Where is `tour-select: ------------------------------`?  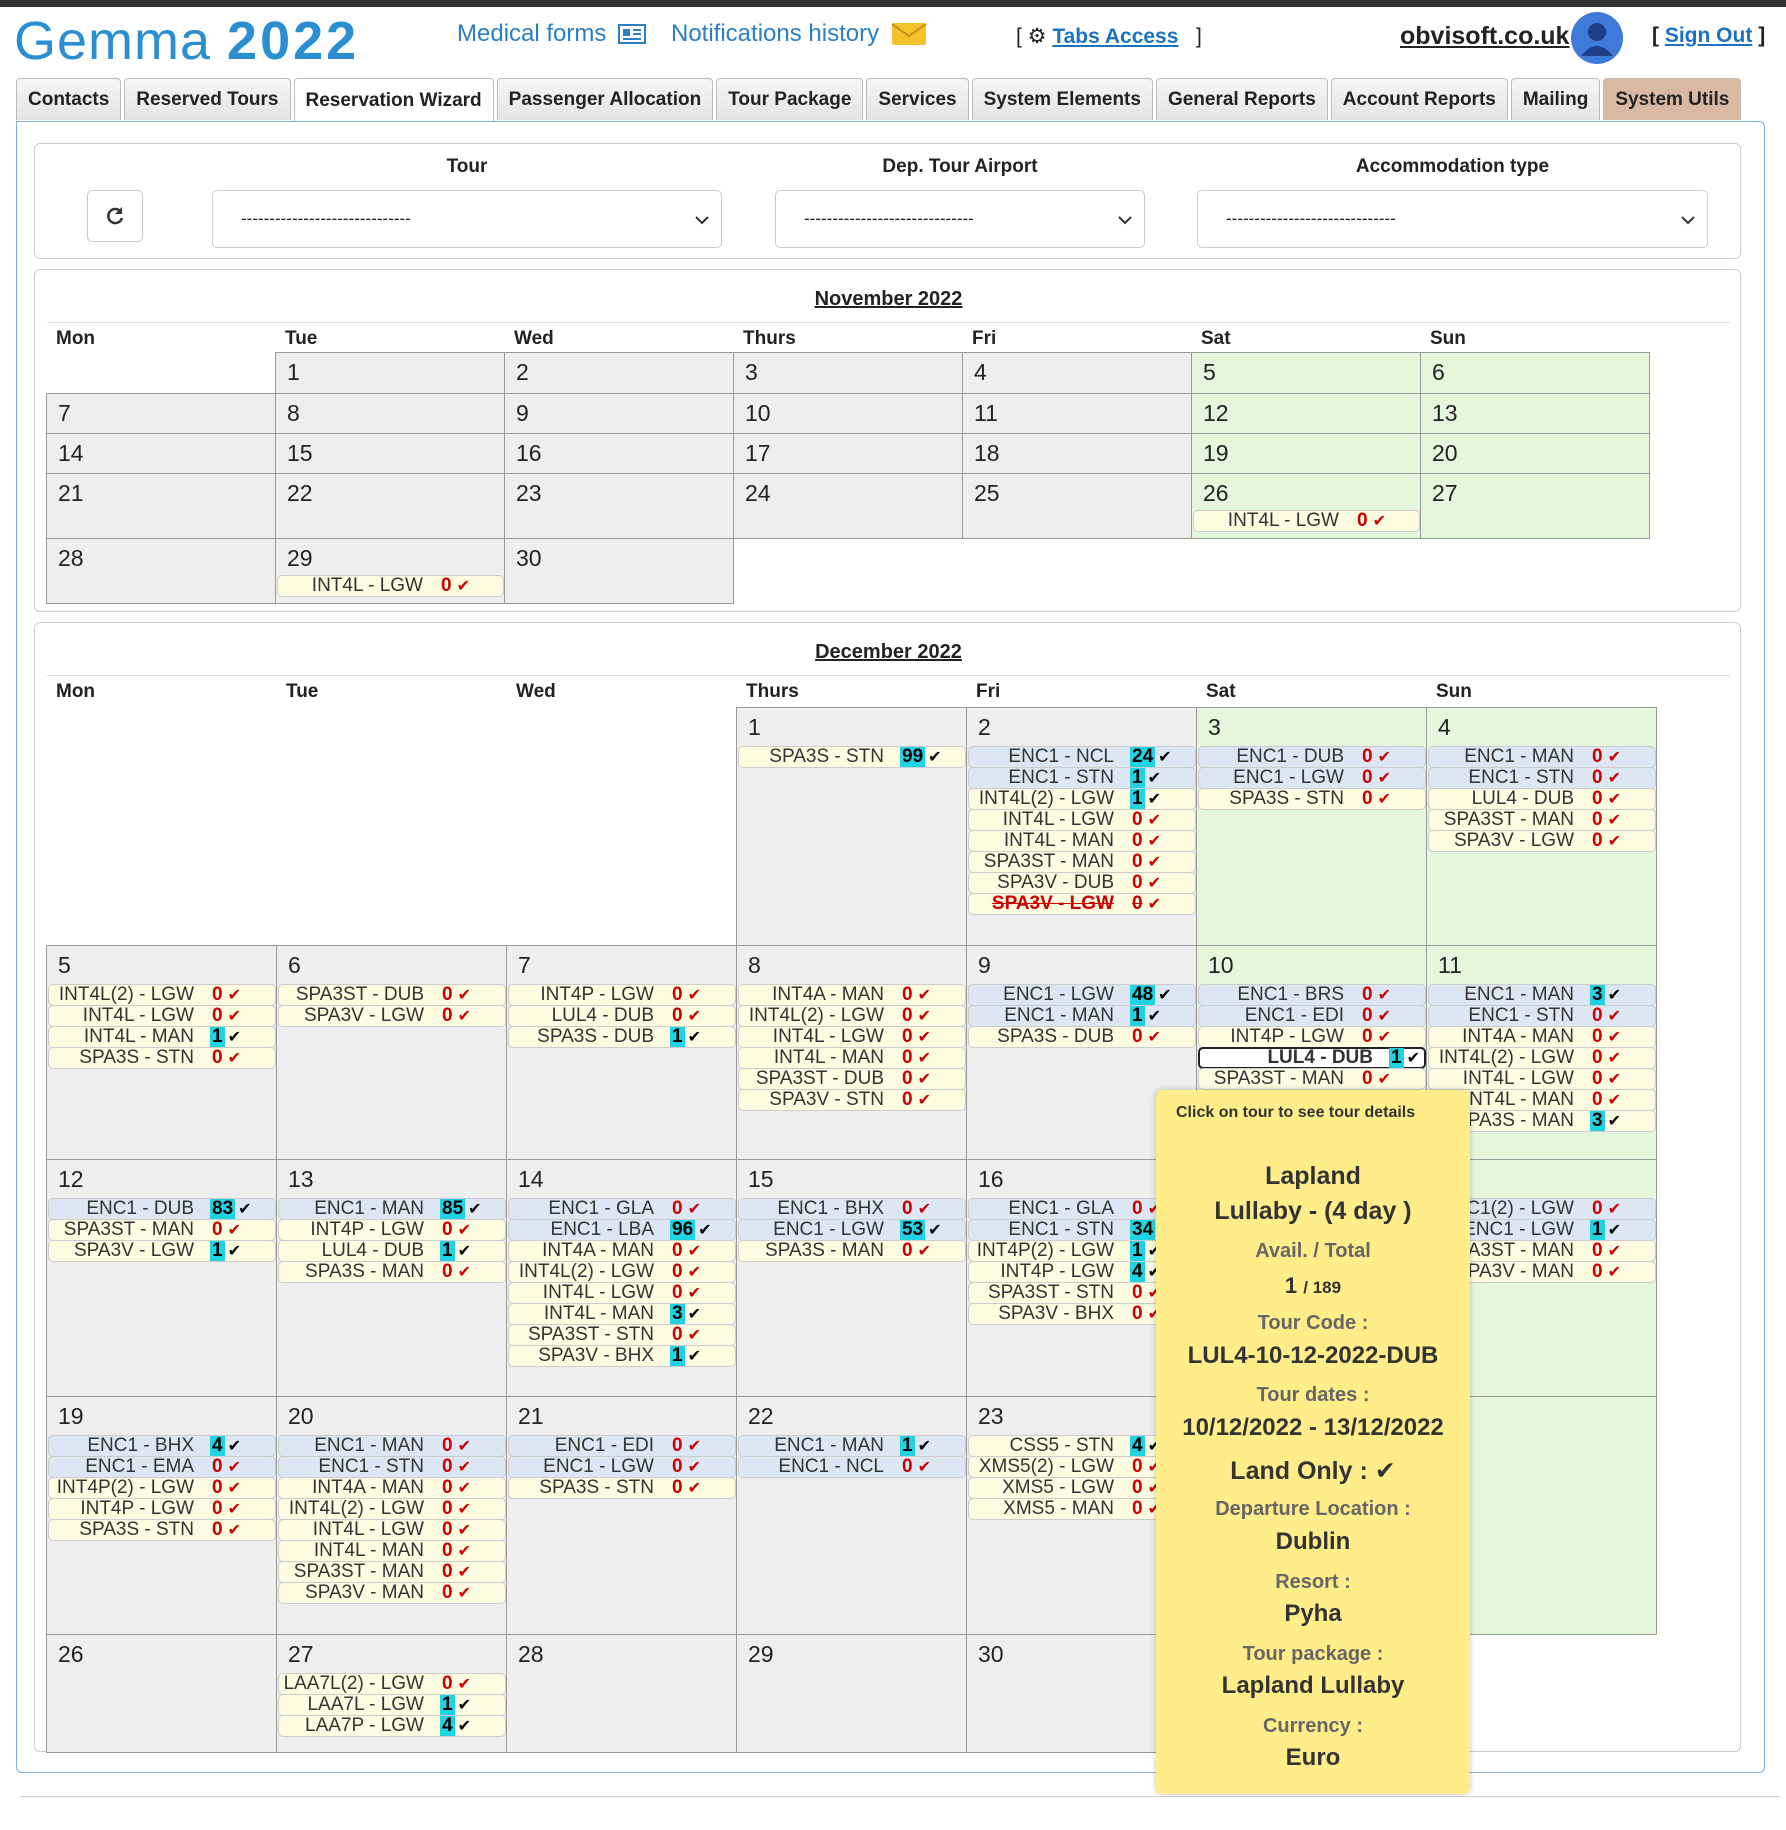
tour-select: ------------------------------ is located at coordinates (467, 219).